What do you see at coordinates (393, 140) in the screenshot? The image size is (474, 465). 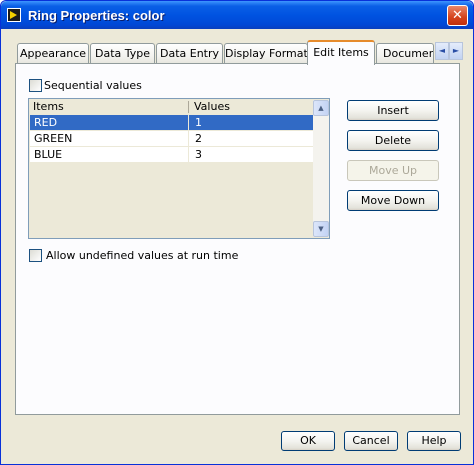 I see `delete-button: Delete` at bounding box center [393, 140].